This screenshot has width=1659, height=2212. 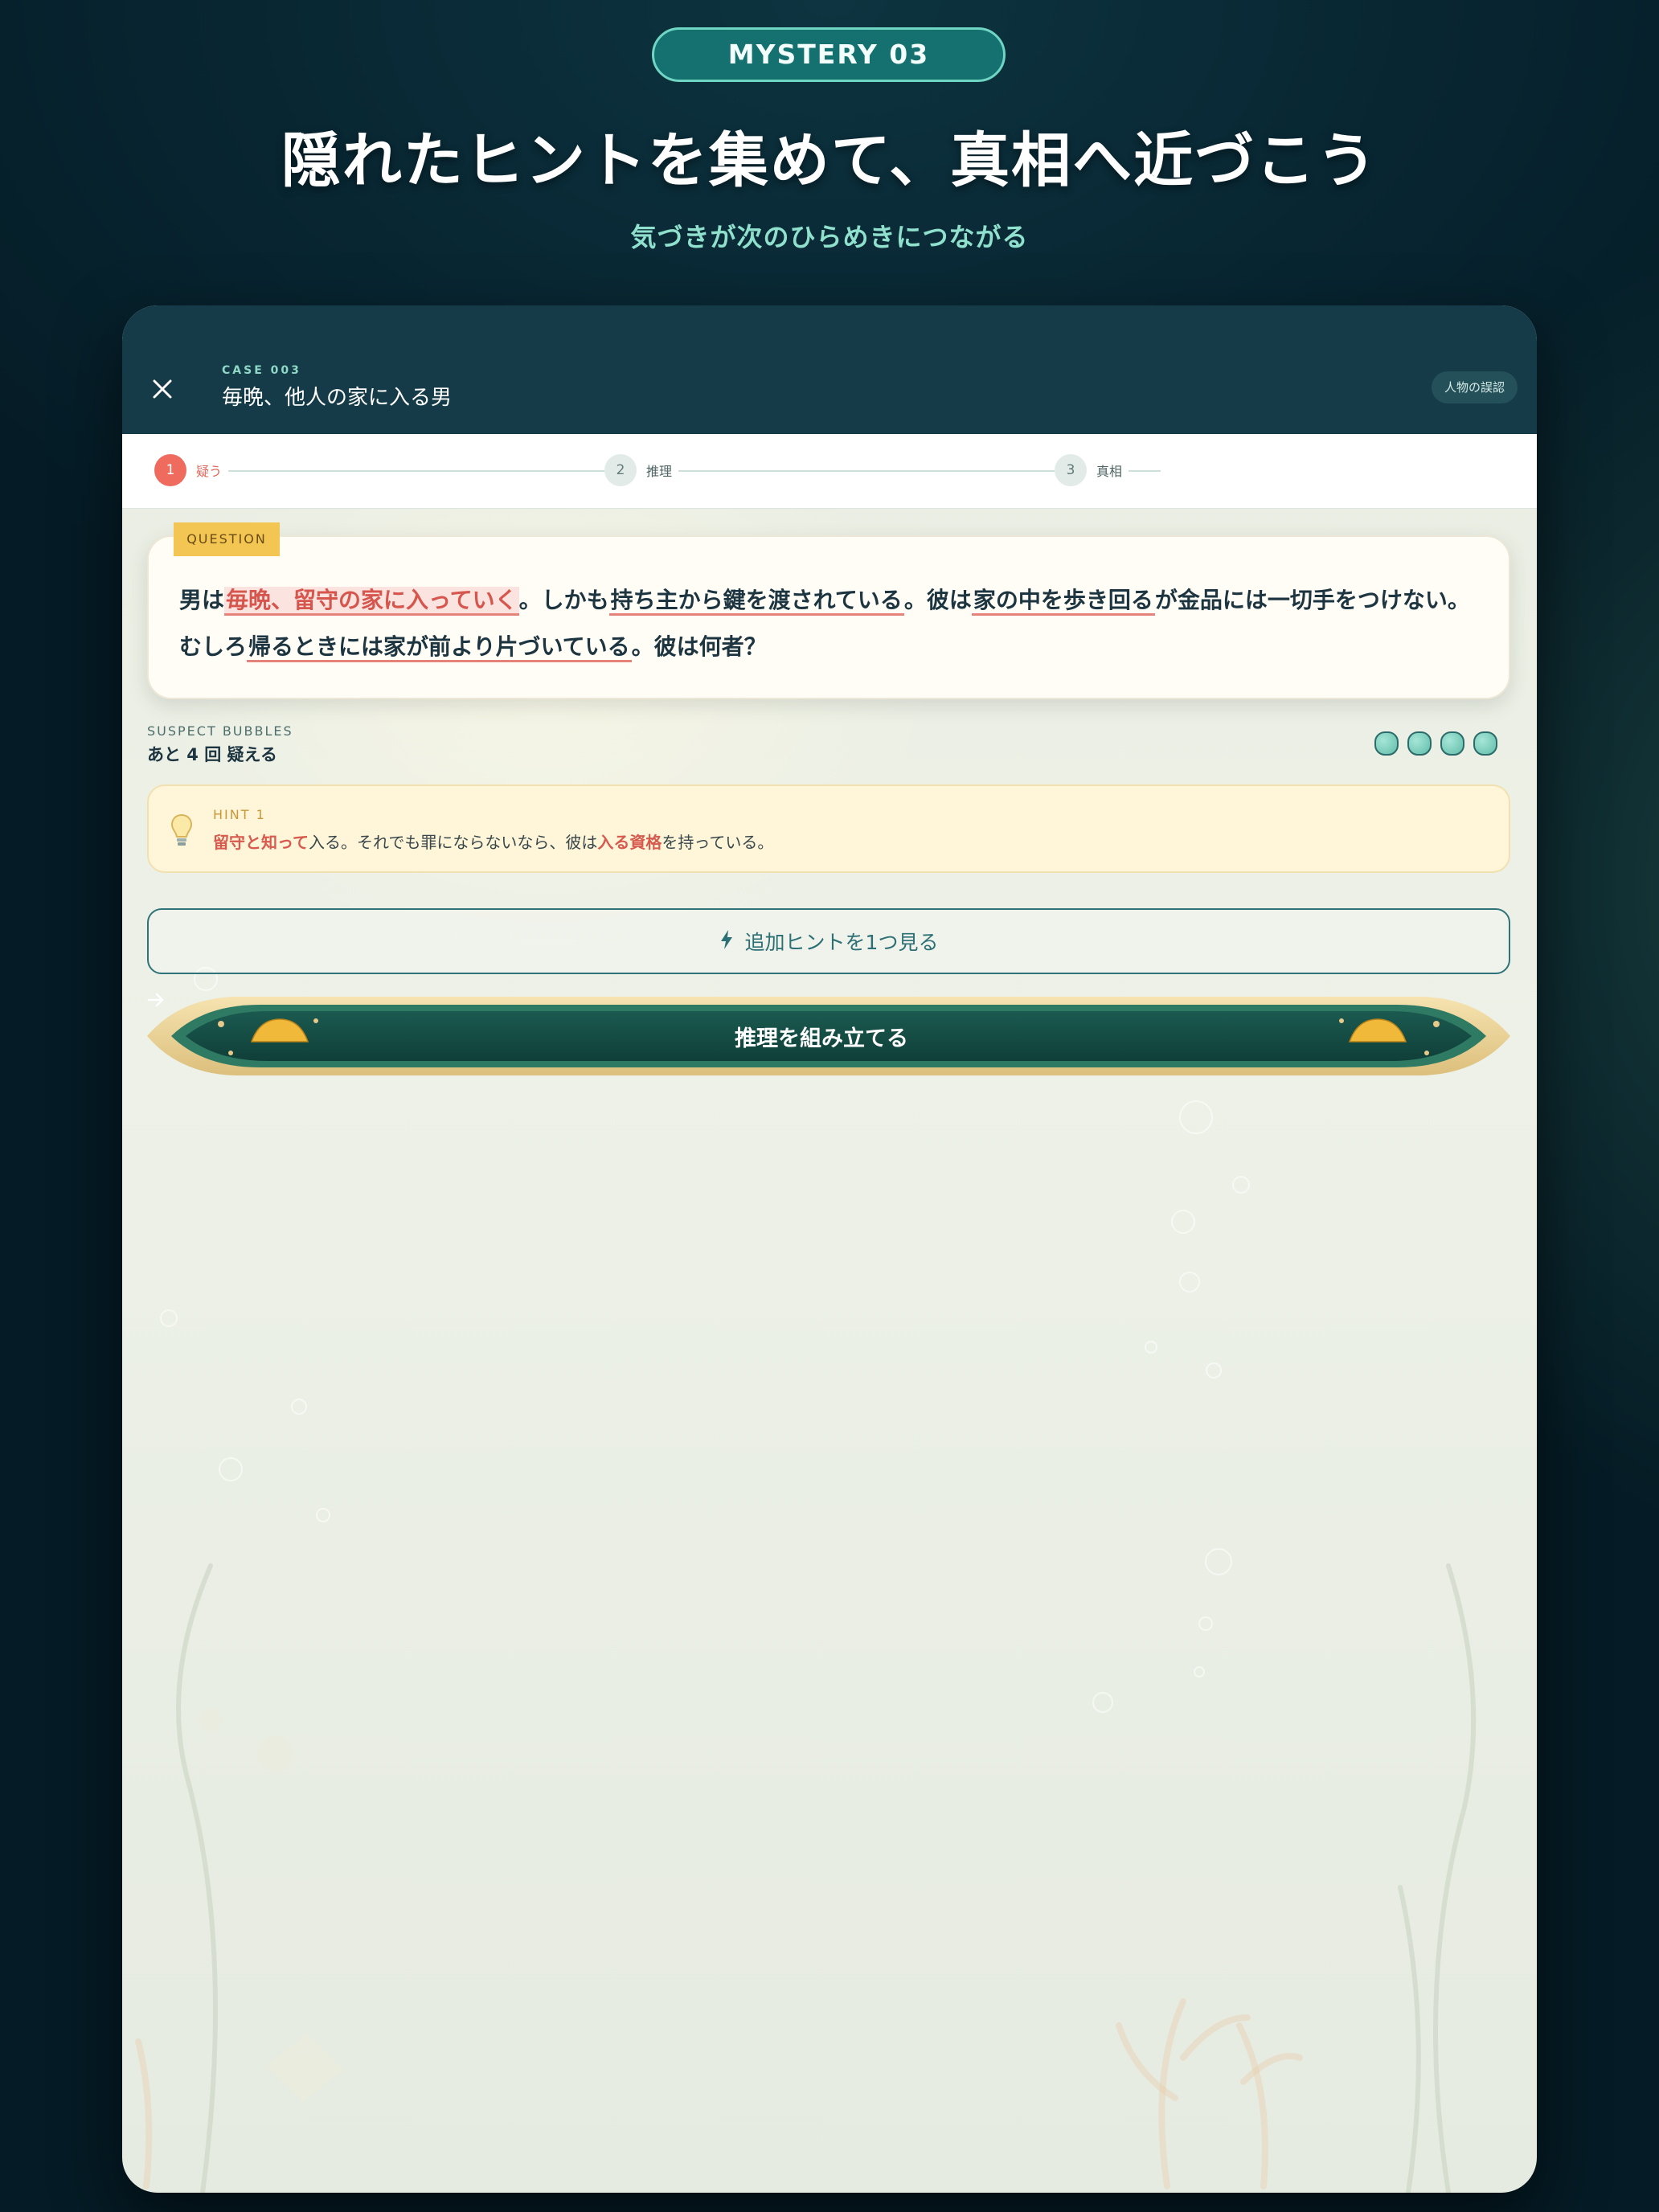 I want to click on mystery-badge: MYSTERY 03, so click(x=829, y=54).